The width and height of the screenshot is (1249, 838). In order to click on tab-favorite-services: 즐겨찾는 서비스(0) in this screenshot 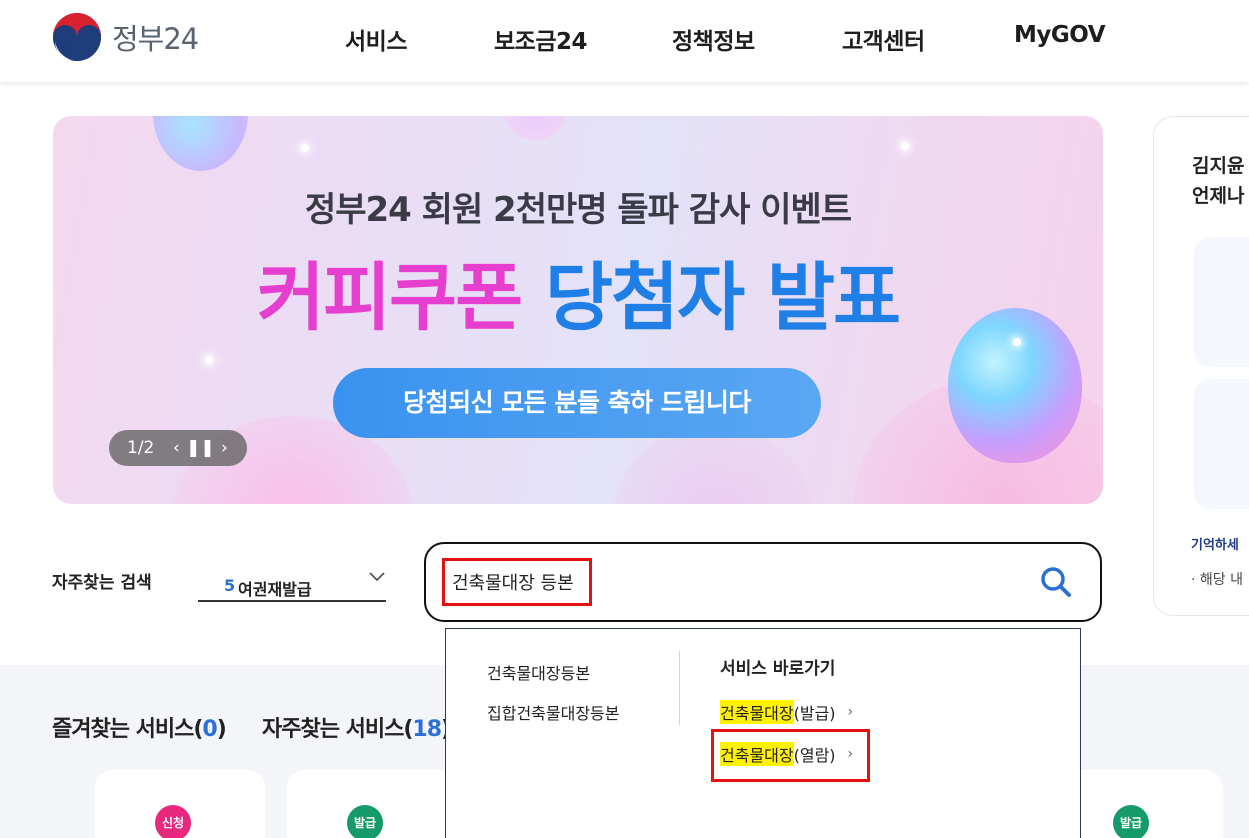, I will do `click(139, 727)`.